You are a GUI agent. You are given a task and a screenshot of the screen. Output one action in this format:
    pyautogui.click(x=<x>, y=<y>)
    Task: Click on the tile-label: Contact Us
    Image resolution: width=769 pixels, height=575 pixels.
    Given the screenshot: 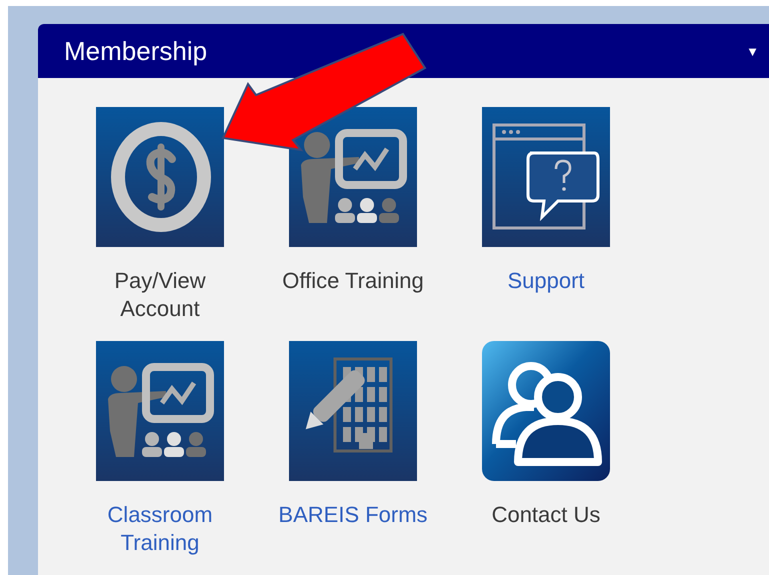 What is the action you would take?
    pyautogui.click(x=546, y=515)
    